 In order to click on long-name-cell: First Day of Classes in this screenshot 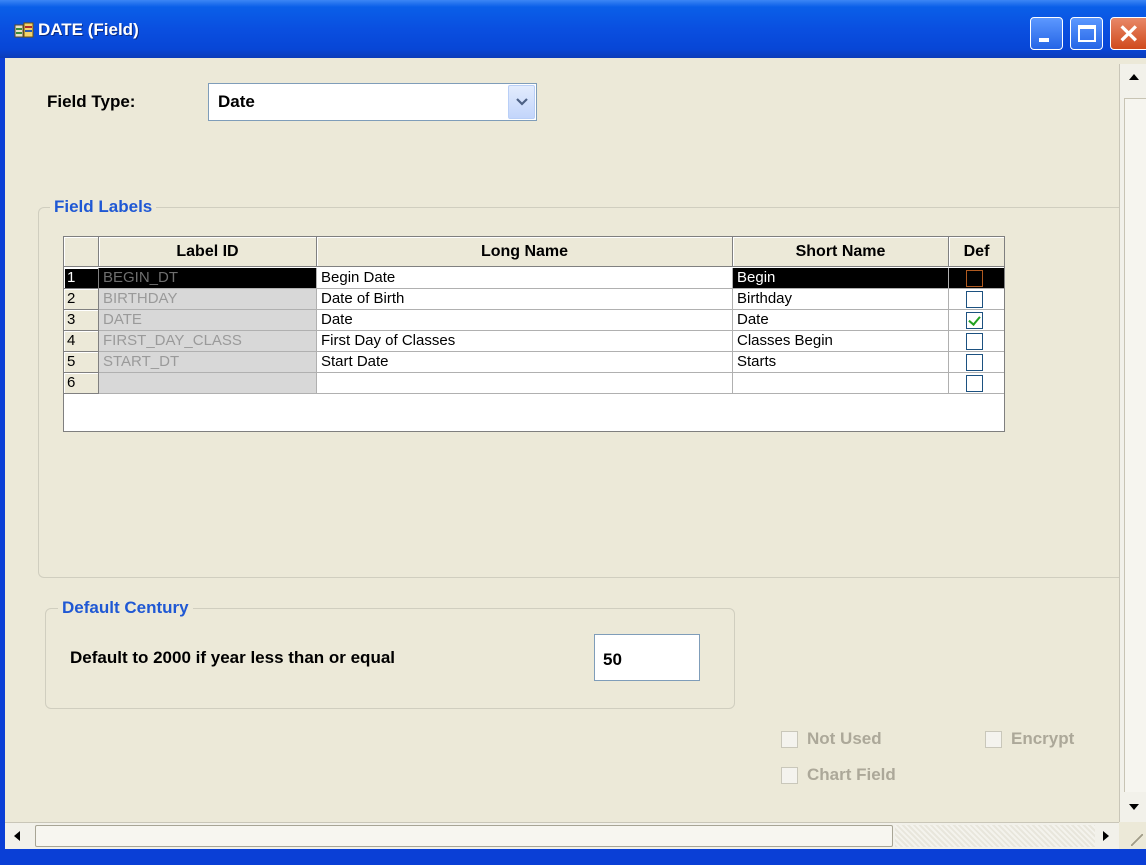, I will do `click(525, 341)`.